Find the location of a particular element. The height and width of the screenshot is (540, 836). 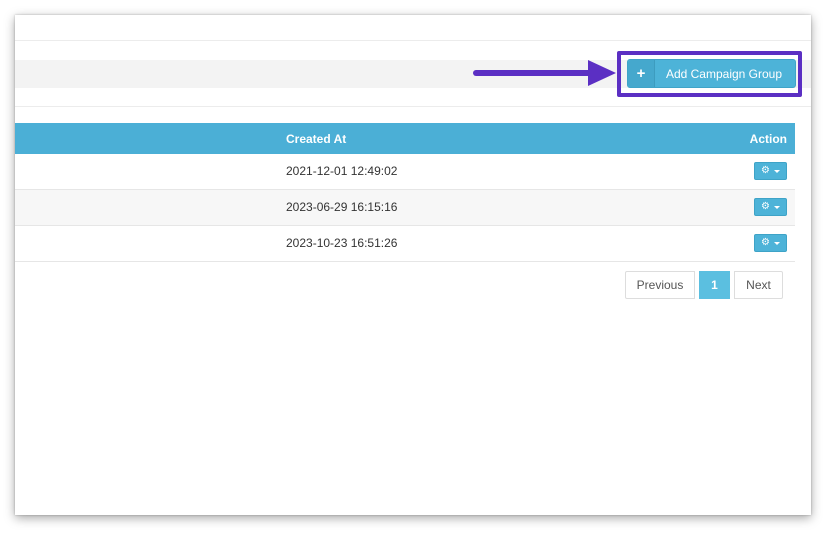

table-header: Created At Action is located at coordinates (405, 138).